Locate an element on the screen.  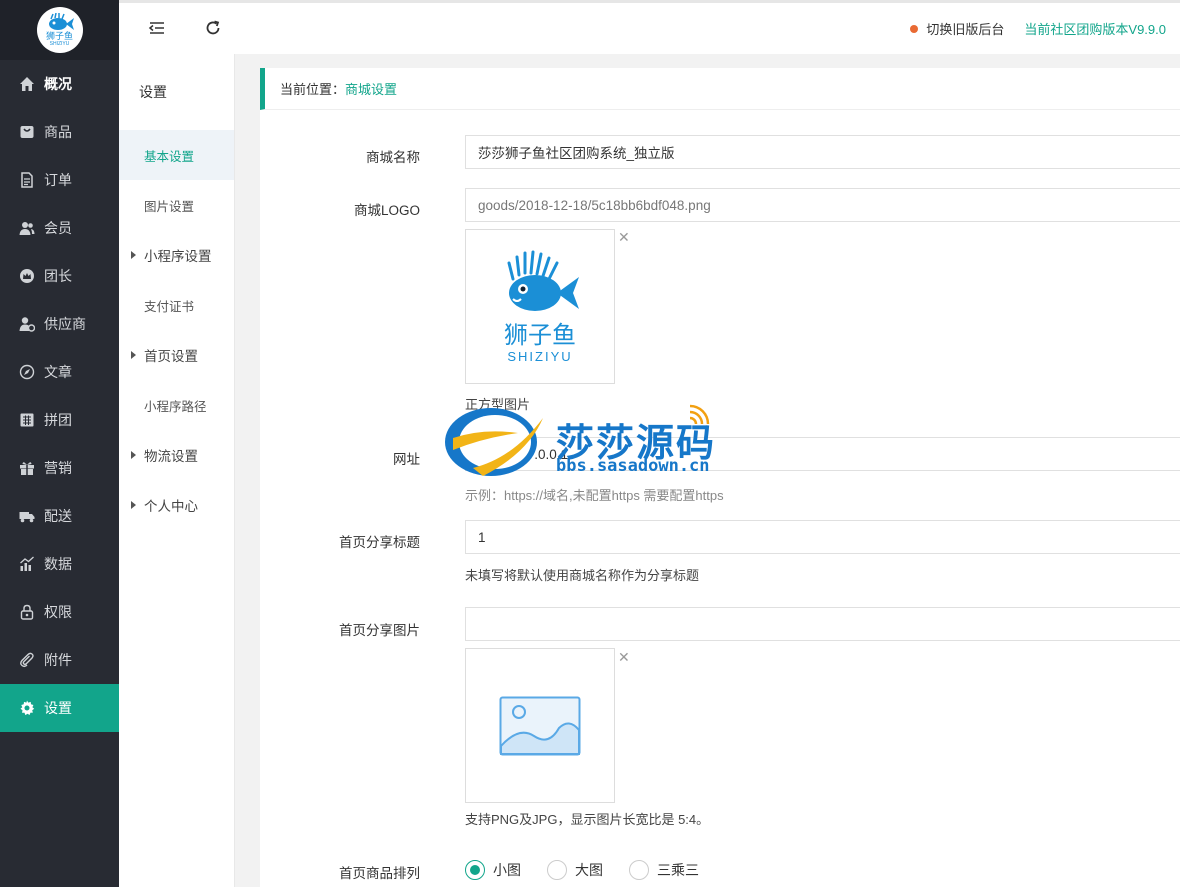
sidebar-item-delivery: 配送 is located at coordinates (59, 516).